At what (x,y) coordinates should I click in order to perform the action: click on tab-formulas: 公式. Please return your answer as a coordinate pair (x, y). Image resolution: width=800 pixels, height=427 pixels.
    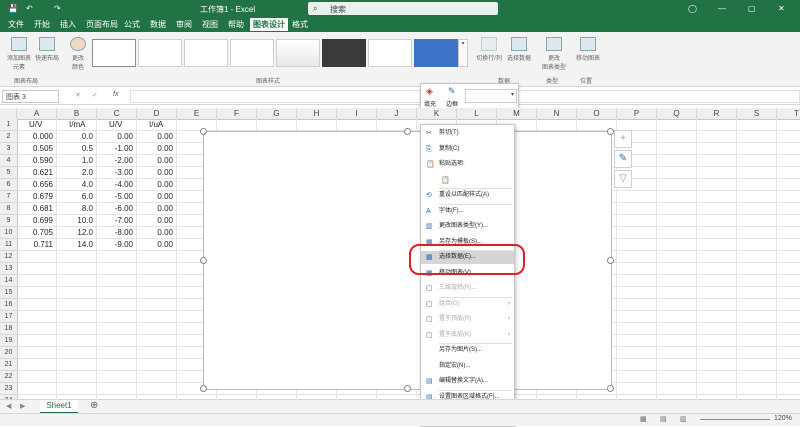
    Looking at the image, I should click on (132, 24).